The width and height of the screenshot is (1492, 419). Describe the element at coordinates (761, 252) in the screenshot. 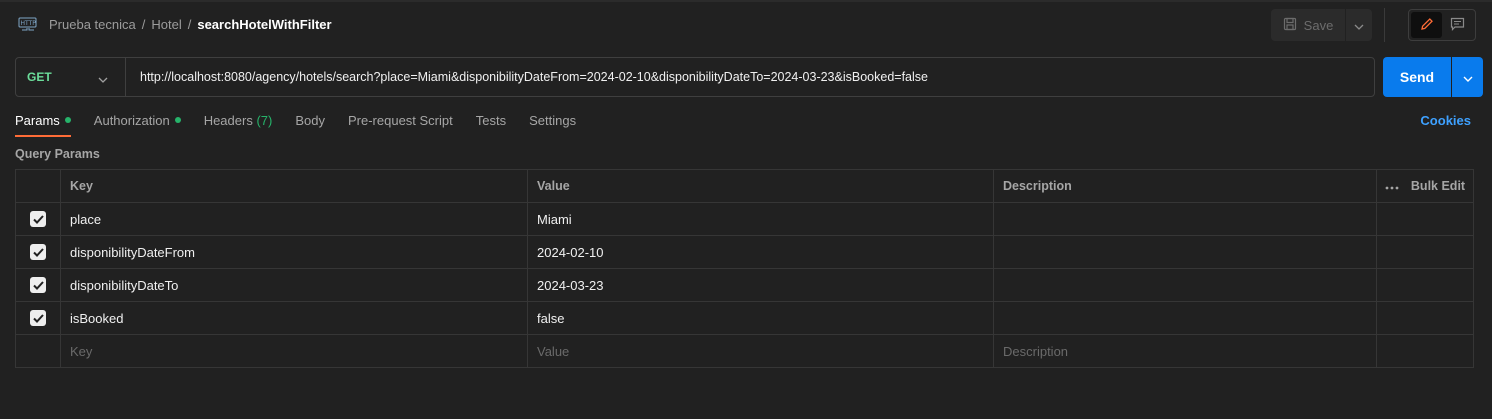

I see `param-value: 2024-02-10` at that location.